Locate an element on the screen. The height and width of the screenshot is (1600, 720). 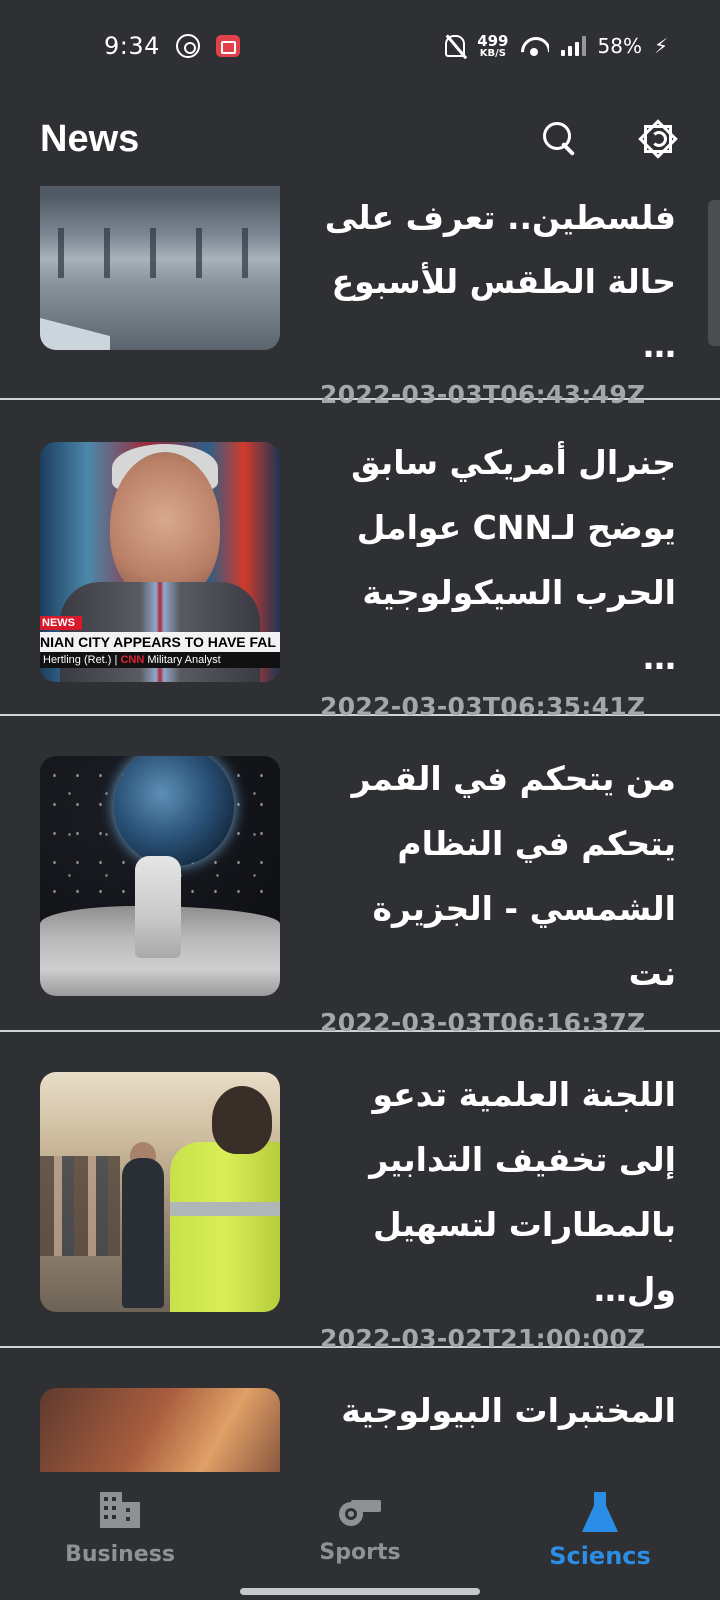
wifi-icon is located at coordinates (535, 46).